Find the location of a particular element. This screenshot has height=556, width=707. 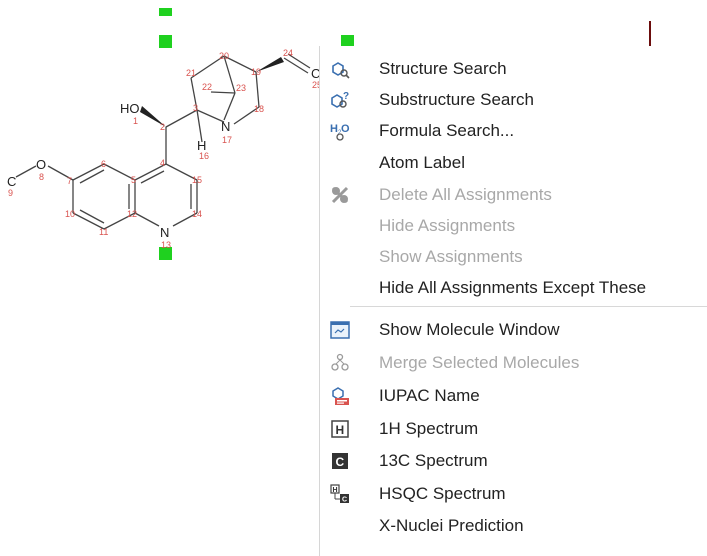

atom-label-o8: O is located at coordinates (41, 164).